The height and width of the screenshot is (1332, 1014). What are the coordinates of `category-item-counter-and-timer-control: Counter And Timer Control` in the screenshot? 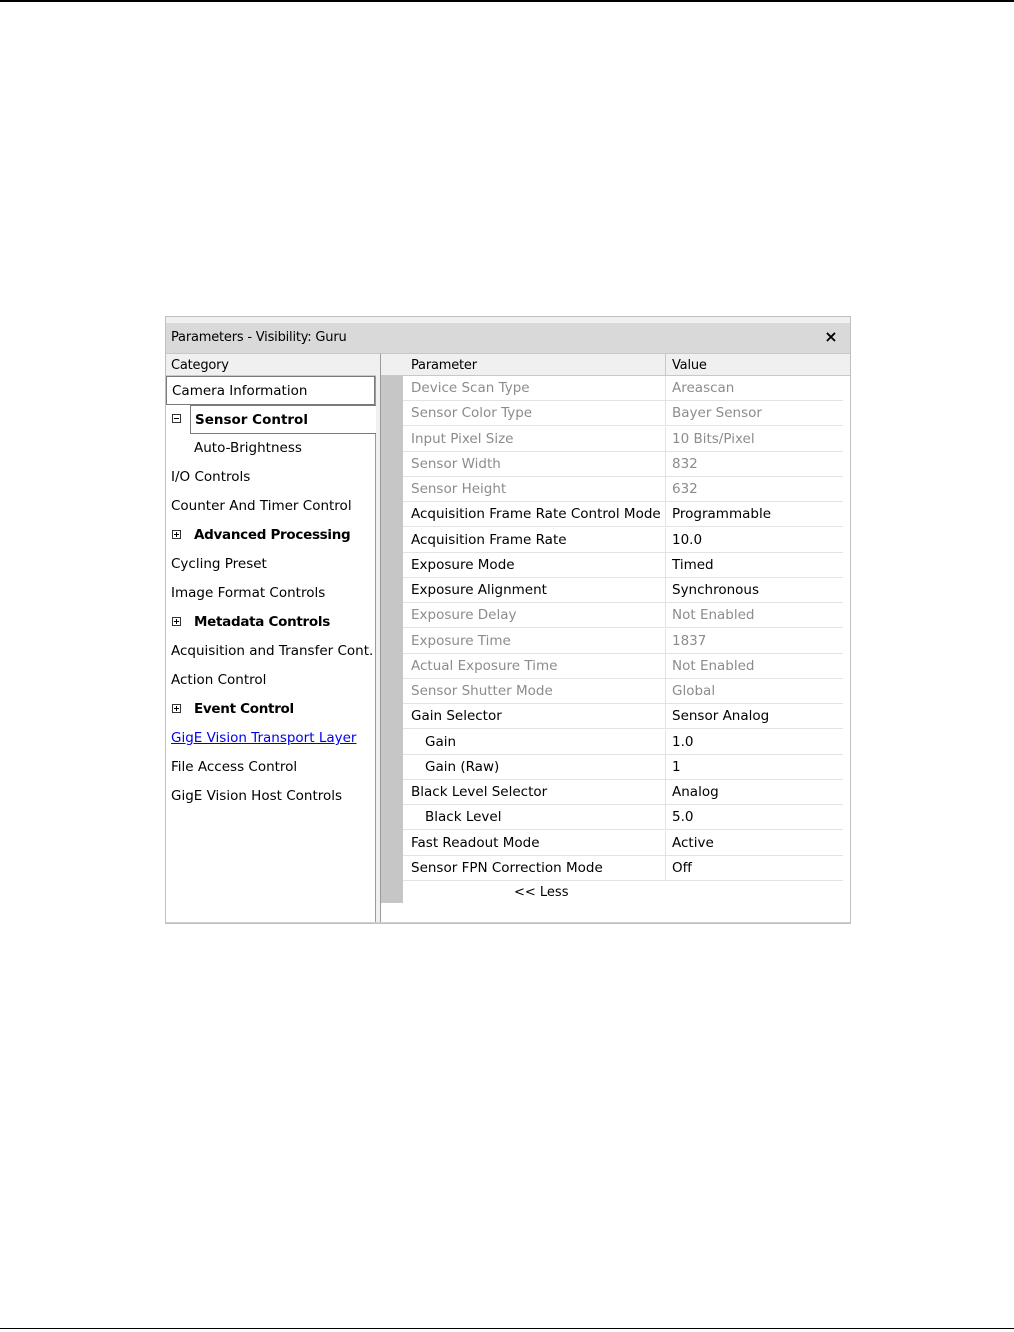 It's located at (270, 506).